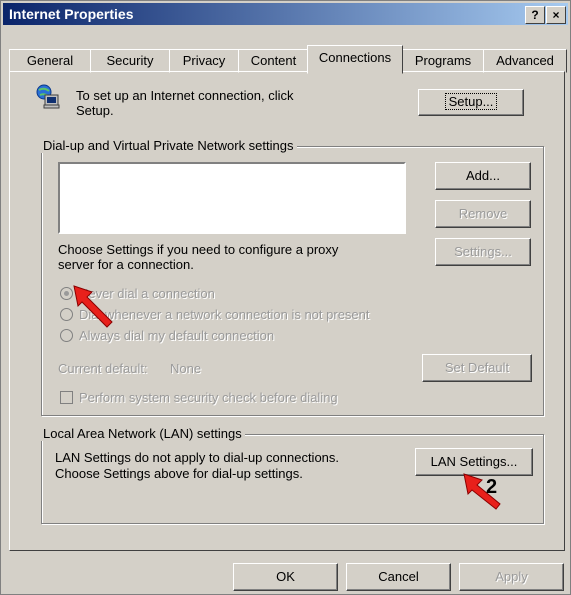  Describe the element at coordinates (126, 264) in the screenshot. I see `settings-text-line2: server for a connection.` at that location.